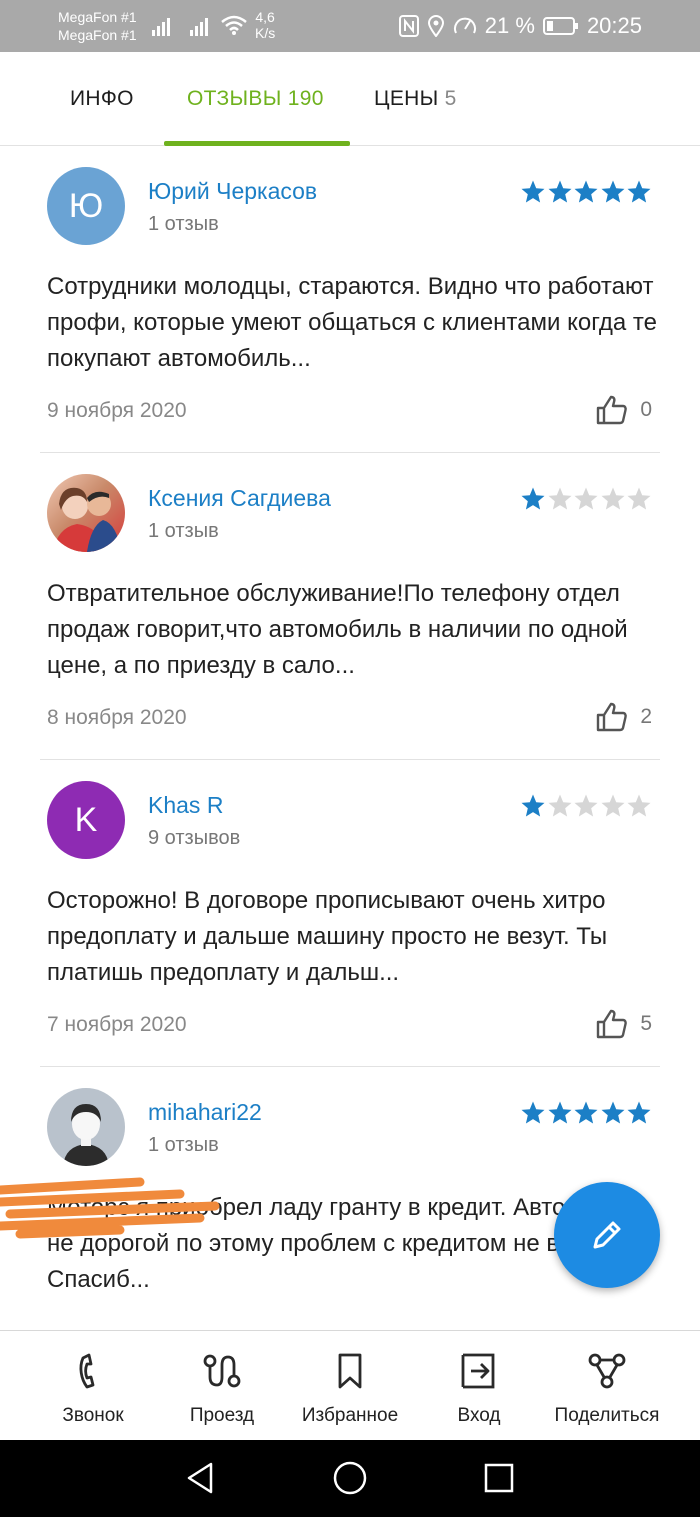 The height and width of the screenshot is (1517, 700). What do you see at coordinates (646, 716) in the screenshot?
I see `like-count: 2` at bounding box center [646, 716].